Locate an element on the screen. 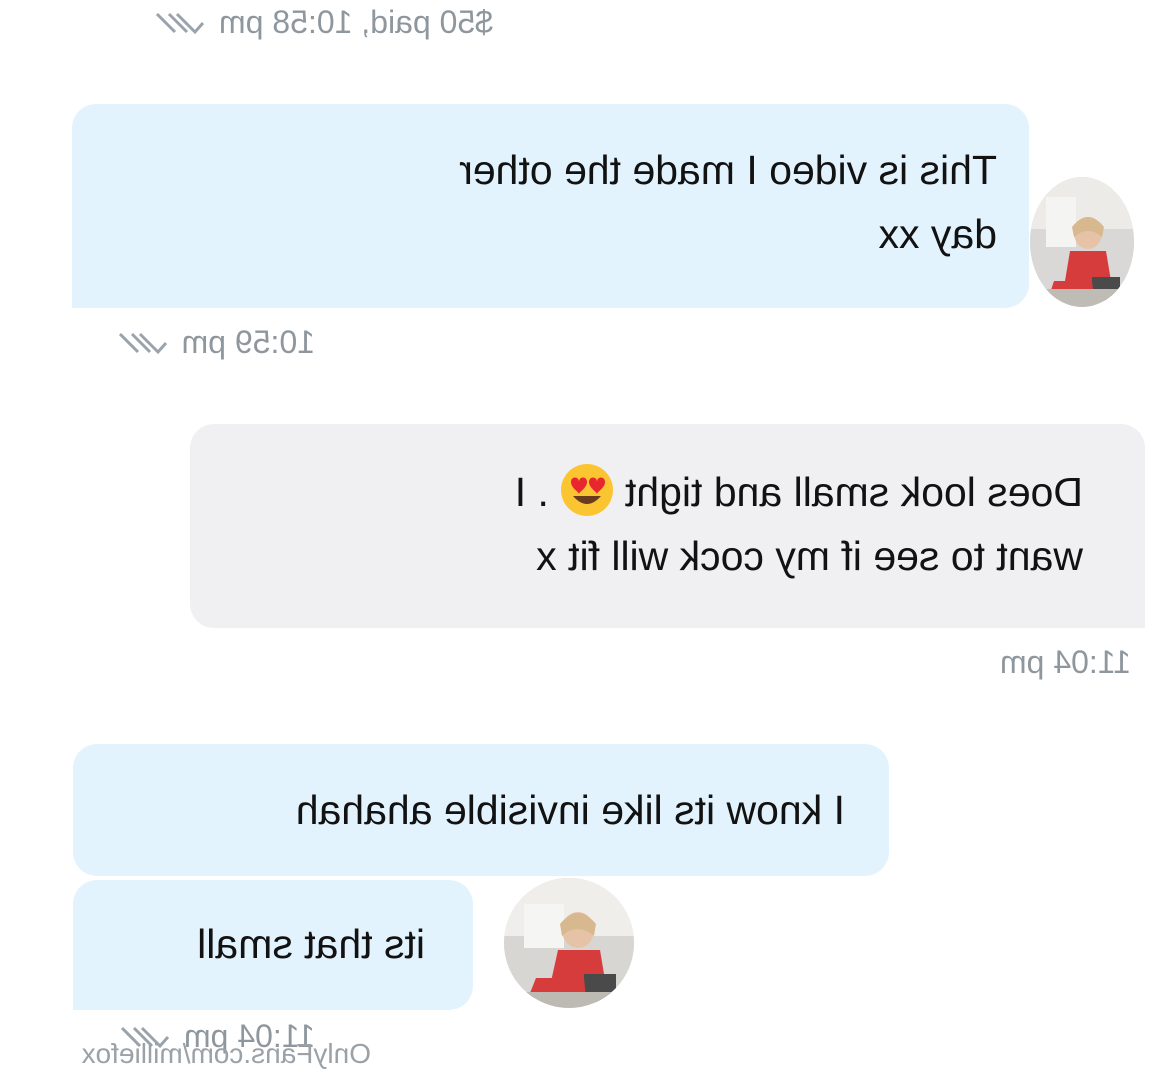  message-timestamp: 11:04 pm is located at coordinates (1065, 662).